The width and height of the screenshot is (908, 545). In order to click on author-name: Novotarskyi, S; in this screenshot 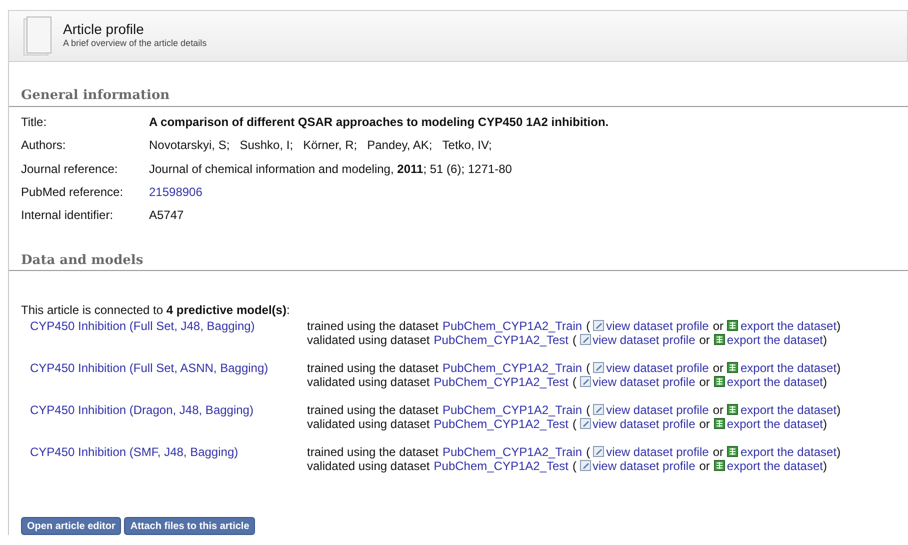, I will do `click(189, 145)`.